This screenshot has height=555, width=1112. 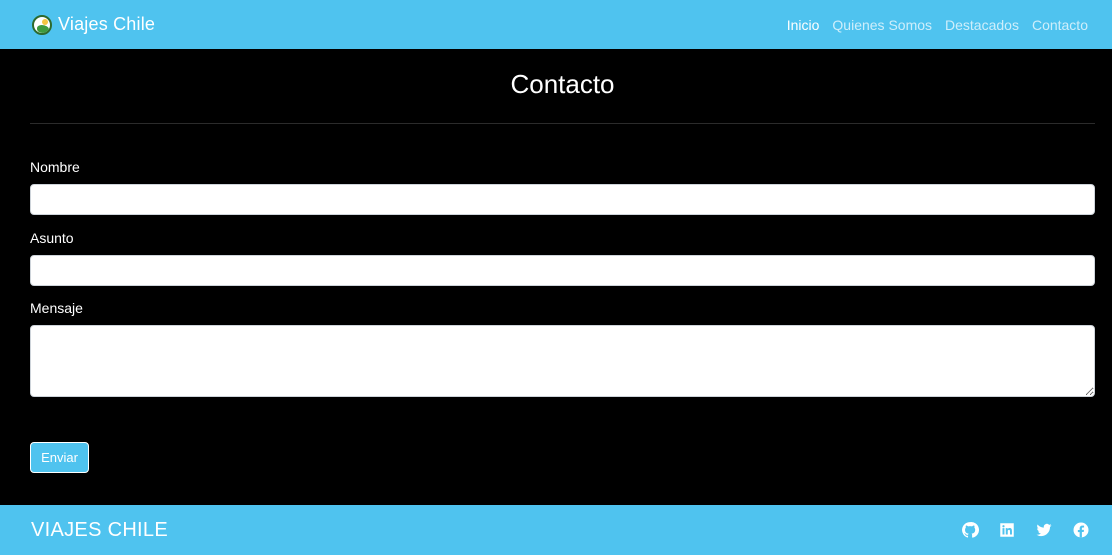 What do you see at coordinates (562, 199) in the screenshot?
I see `nombre-input` at bounding box center [562, 199].